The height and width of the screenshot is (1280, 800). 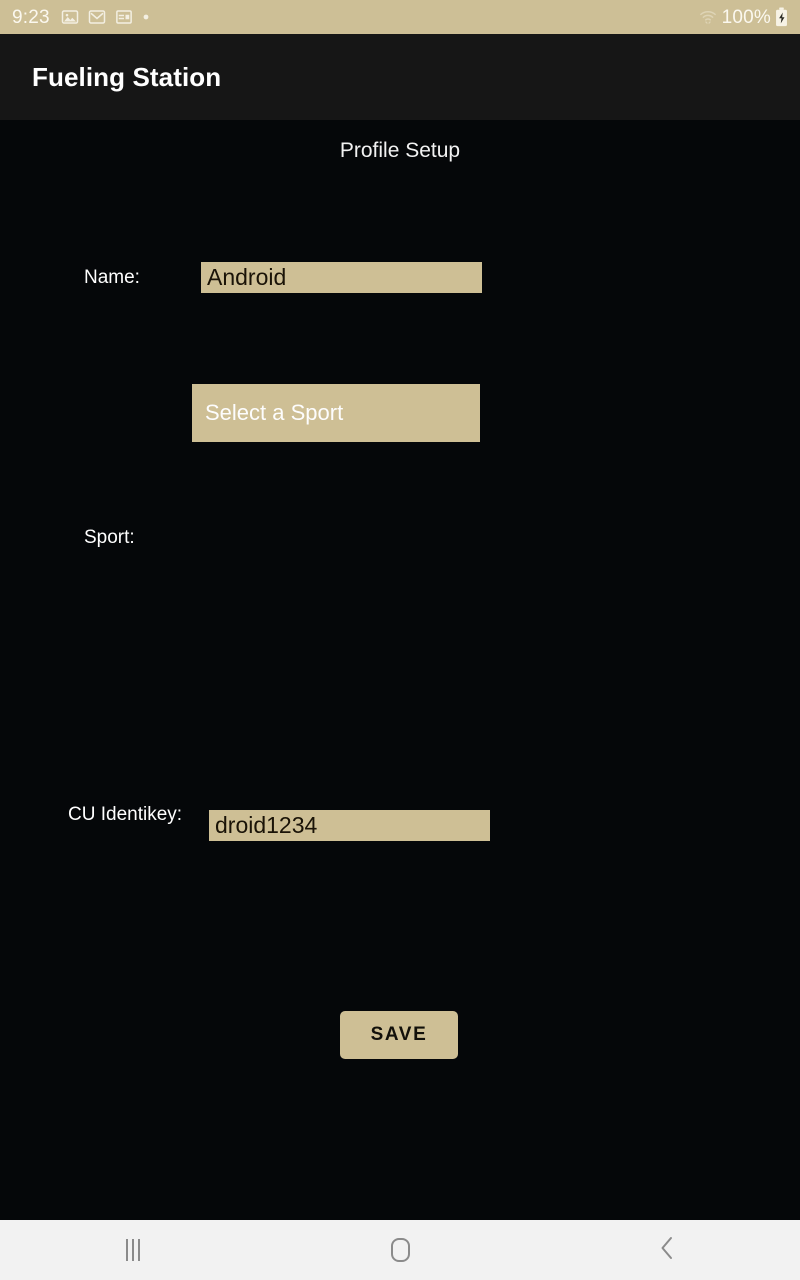 I want to click on sport-label: Sport:, so click(x=109, y=537).